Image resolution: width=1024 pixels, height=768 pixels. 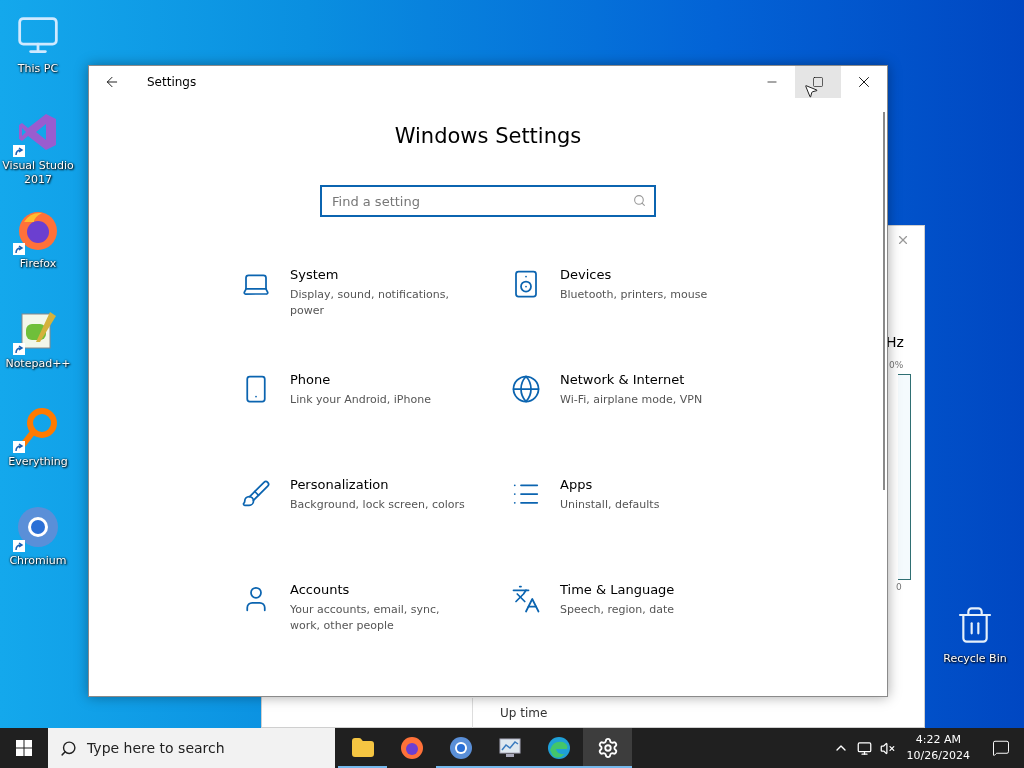 What do you see at coordinates (370, 303) in the screenshot?
I see `category-description: Display, sound, notifications, power` at bounding box center [370, 303].